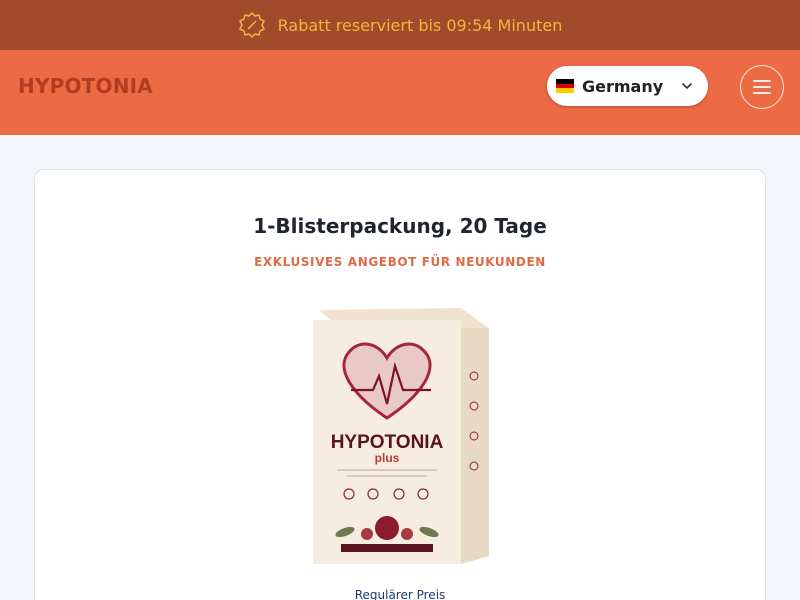 The width and height of the screenshot is (800, 600). I want to click on product-box-image: HYPOTONIA plus, so click(401, 436).